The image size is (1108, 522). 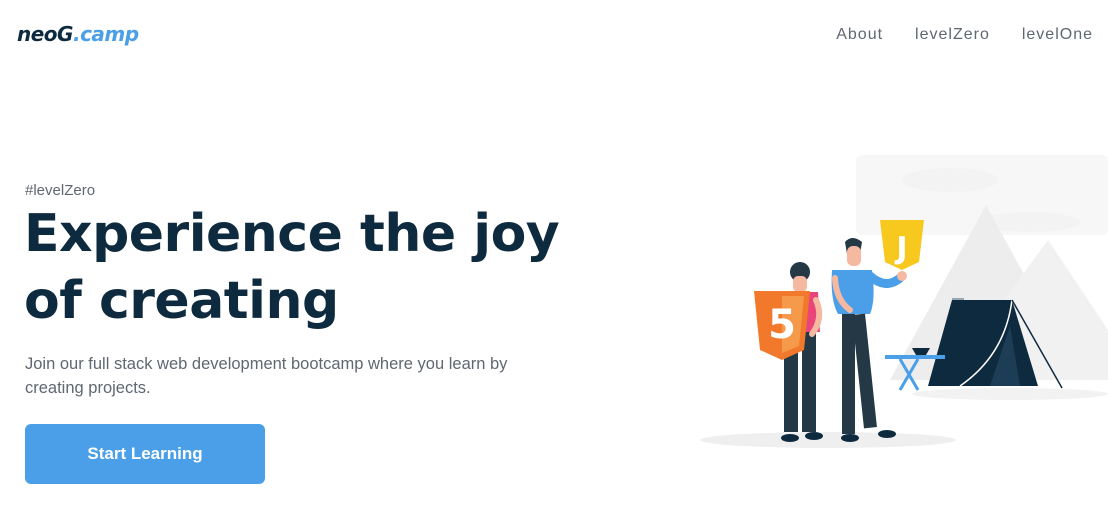 I want to click on logo: neoG.camp, so click(x=78, y=34).